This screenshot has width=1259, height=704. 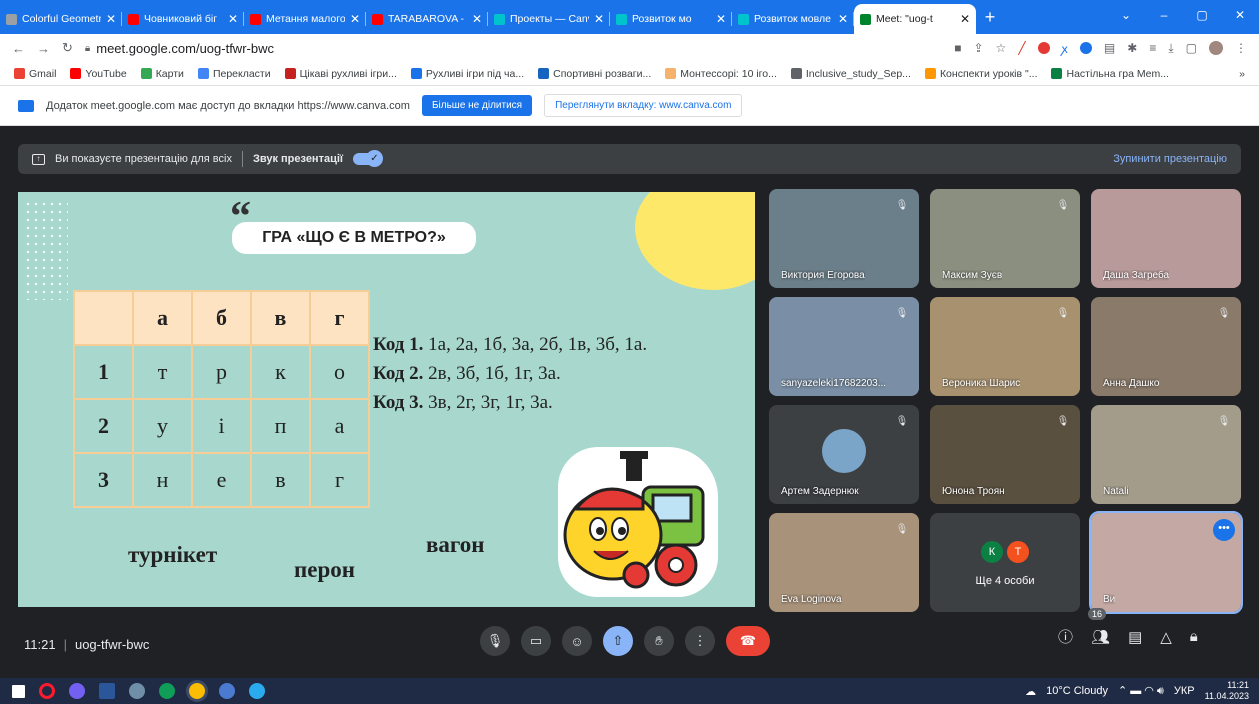 I want to click on tab-search-icon: ⌄, so click(x=1126, y=15).